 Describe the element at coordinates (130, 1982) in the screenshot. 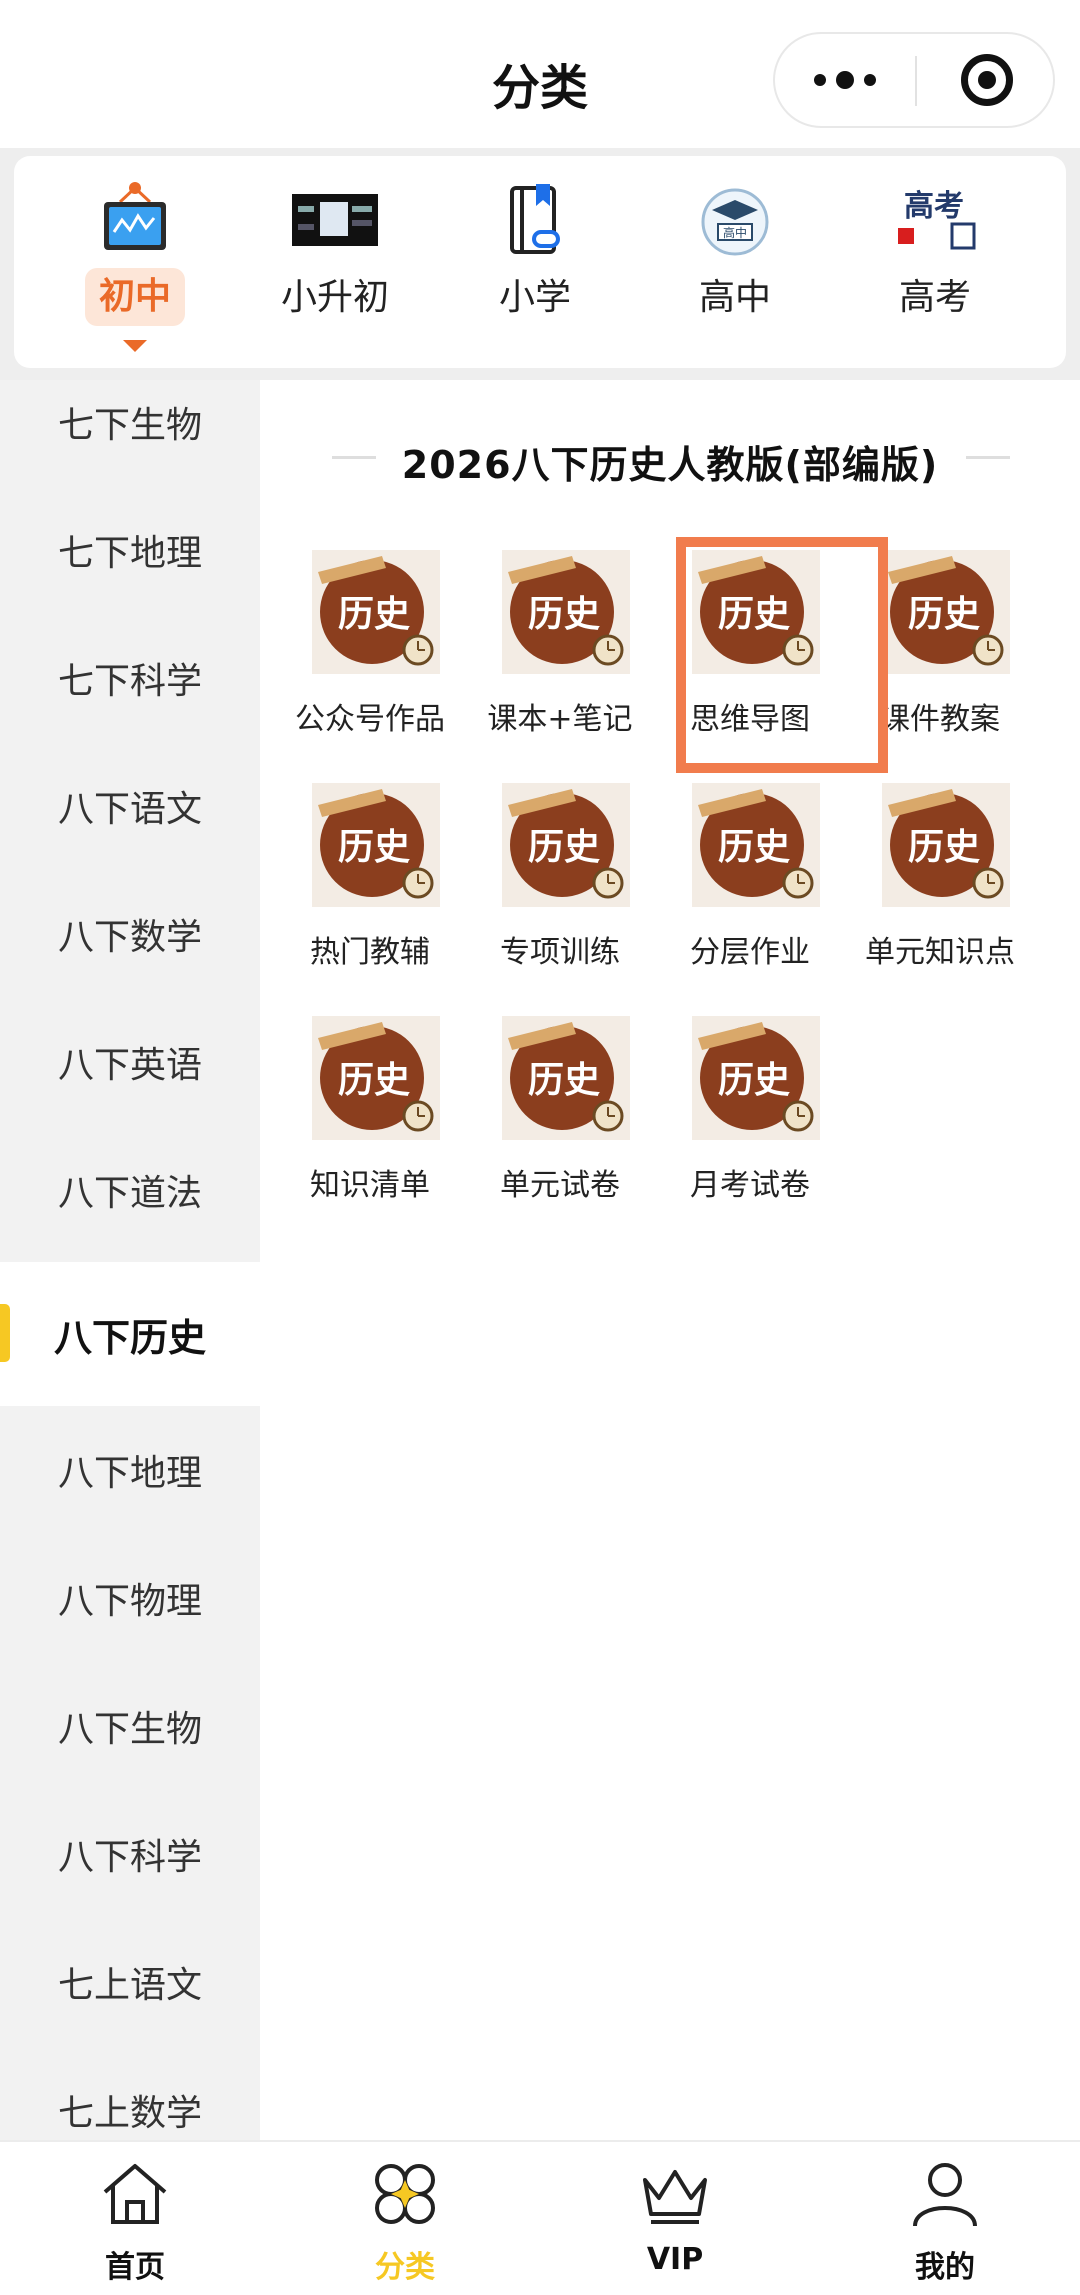

I see `sidebar-item: 七上语文` at that location.